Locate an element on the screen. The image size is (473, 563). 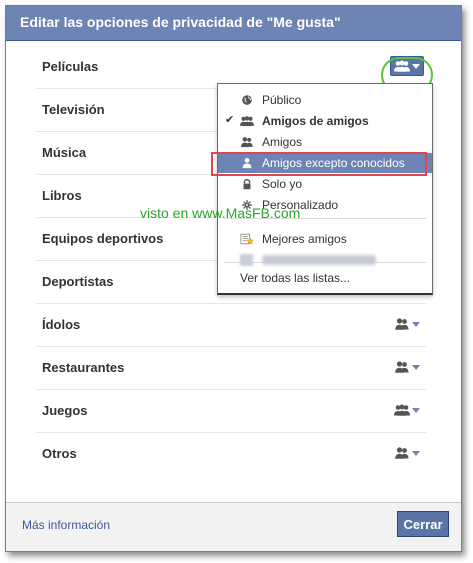
watermark-text: visto en www.MasFB.com is located at coordinates (220, 213).